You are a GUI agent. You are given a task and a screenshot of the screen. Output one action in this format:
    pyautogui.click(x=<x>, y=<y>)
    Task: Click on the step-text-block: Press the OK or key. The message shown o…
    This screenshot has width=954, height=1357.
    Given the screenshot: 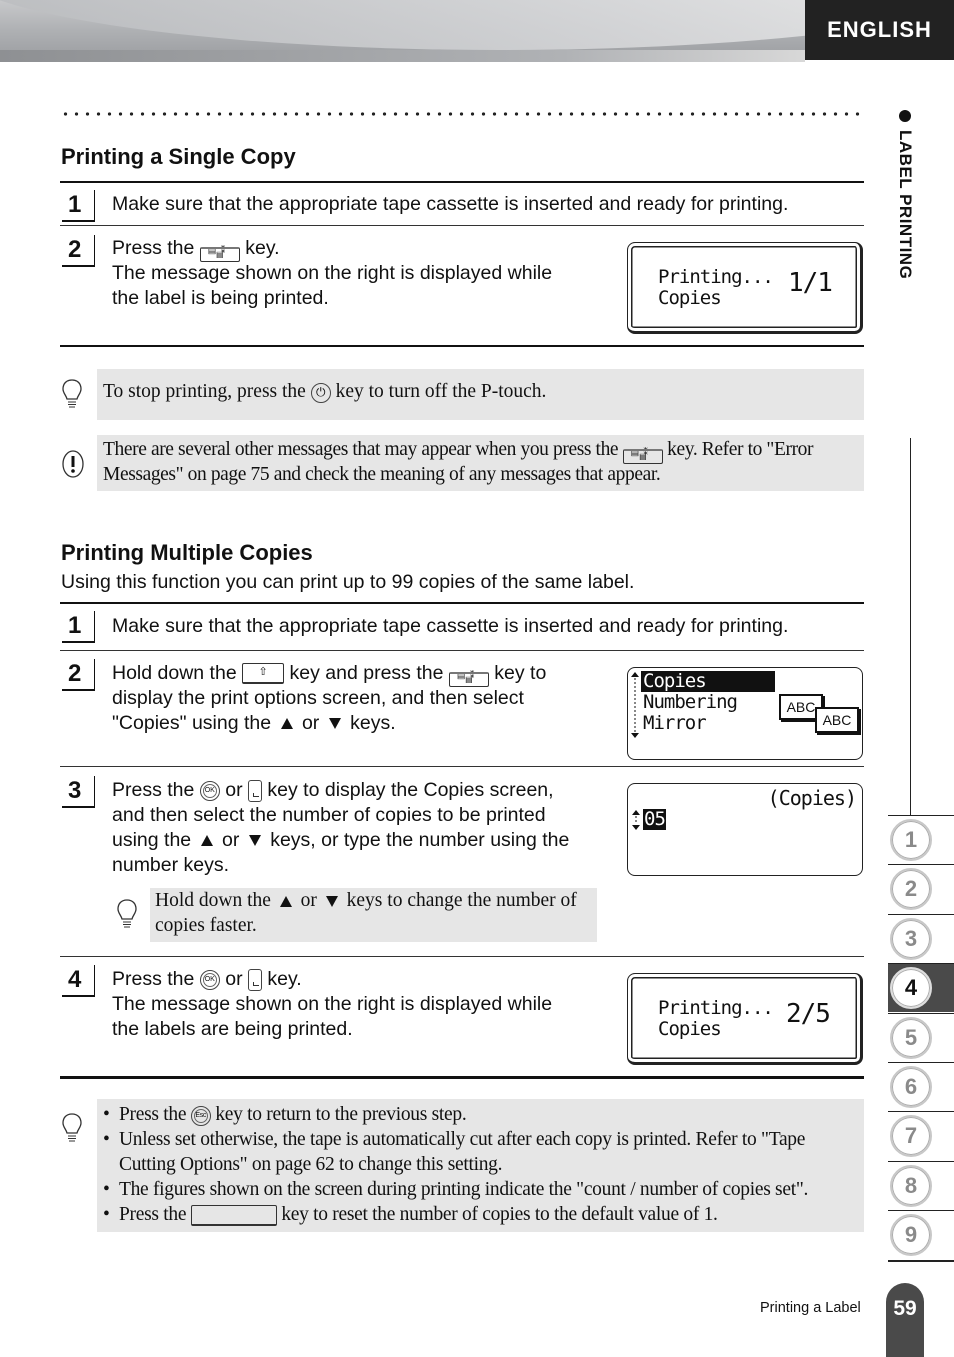 What is the action you would take?
    pyautogui.click(x=362, y=1004)
    